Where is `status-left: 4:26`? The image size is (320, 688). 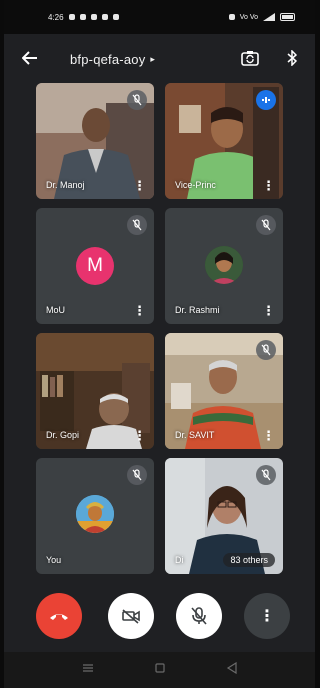 status-left: 4:26 is located at coordinates (83, 17).